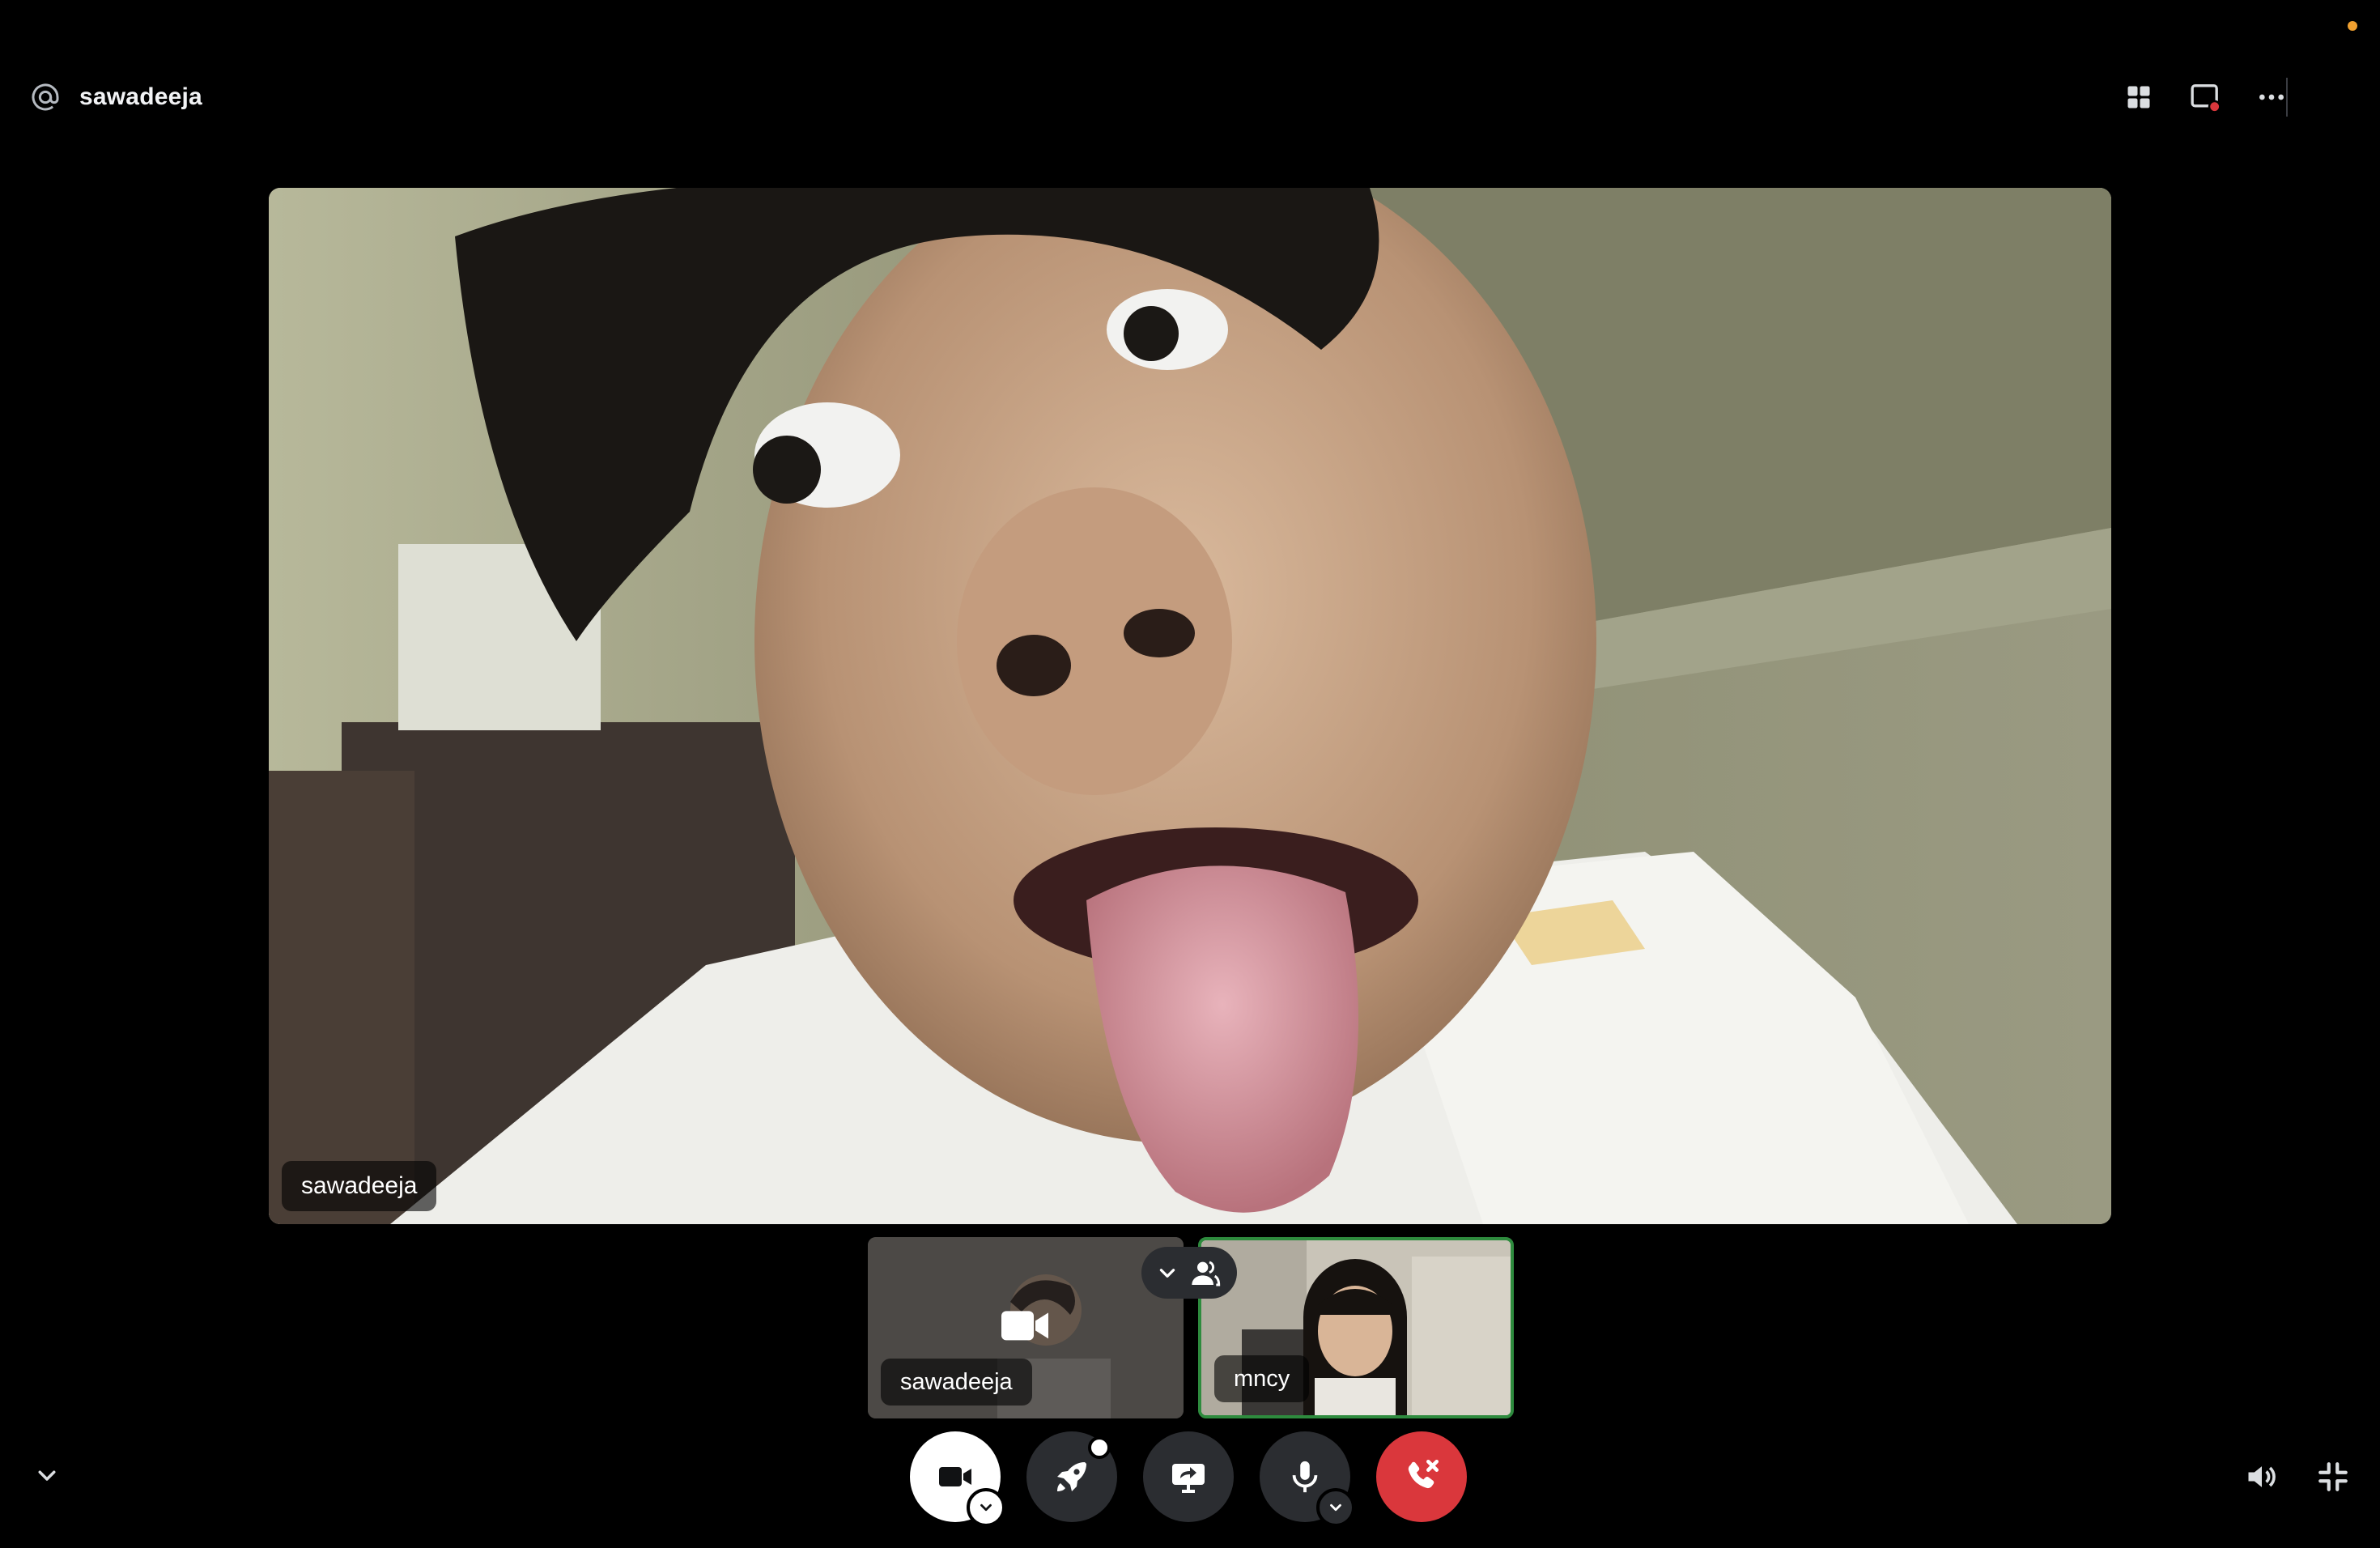 The image size is (2380, 1548). Describe the element at coordinates (956, 1383) in the screenshot. I see `participant-name: sawadeeja` at that location.